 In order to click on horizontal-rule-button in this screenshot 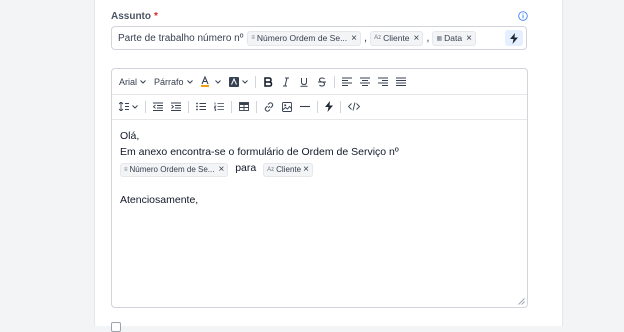, I will do `click(305, 107)`.